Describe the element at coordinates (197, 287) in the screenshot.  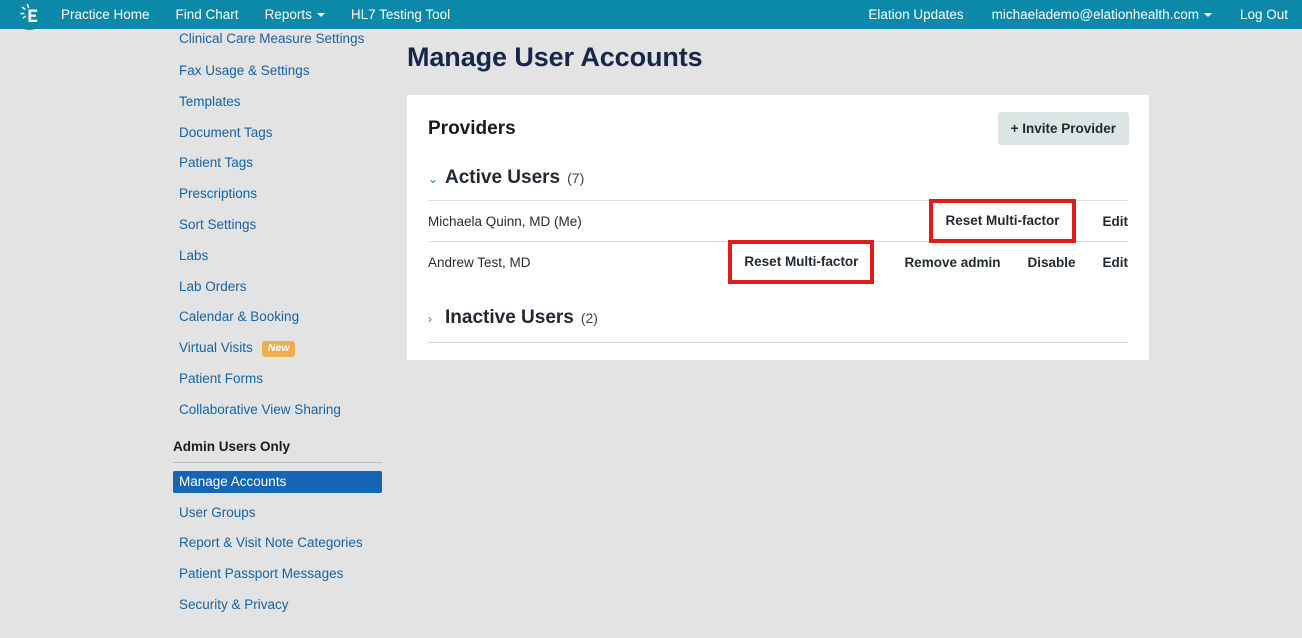
I see `sidebar-item-lab-orders: Lab Orders` at that location.